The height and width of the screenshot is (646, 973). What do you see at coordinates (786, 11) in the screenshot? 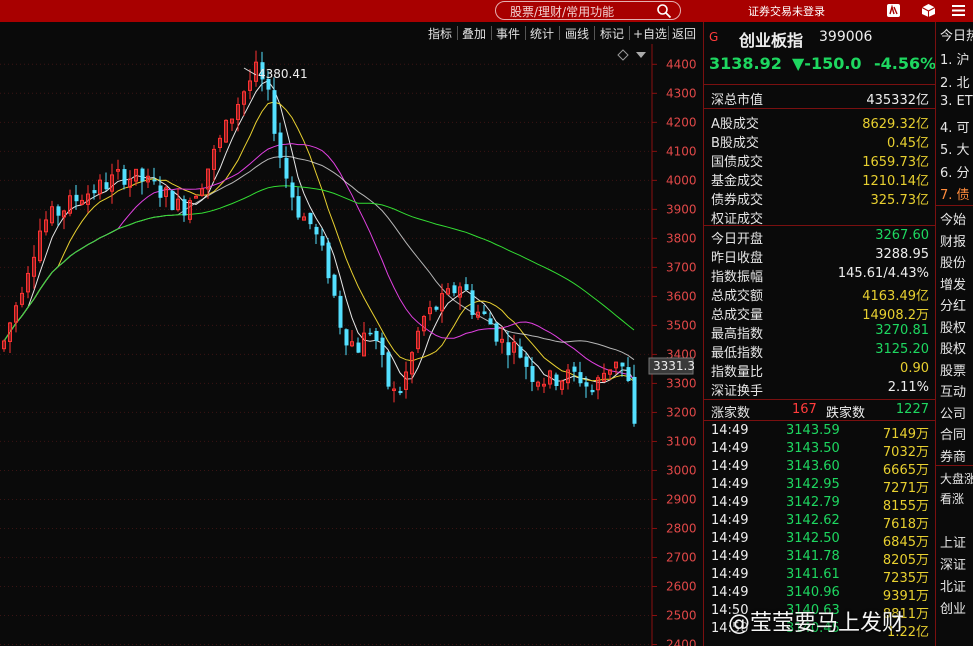
I see `login-status: 证券交易未登录` at bounding box center [786, 11].